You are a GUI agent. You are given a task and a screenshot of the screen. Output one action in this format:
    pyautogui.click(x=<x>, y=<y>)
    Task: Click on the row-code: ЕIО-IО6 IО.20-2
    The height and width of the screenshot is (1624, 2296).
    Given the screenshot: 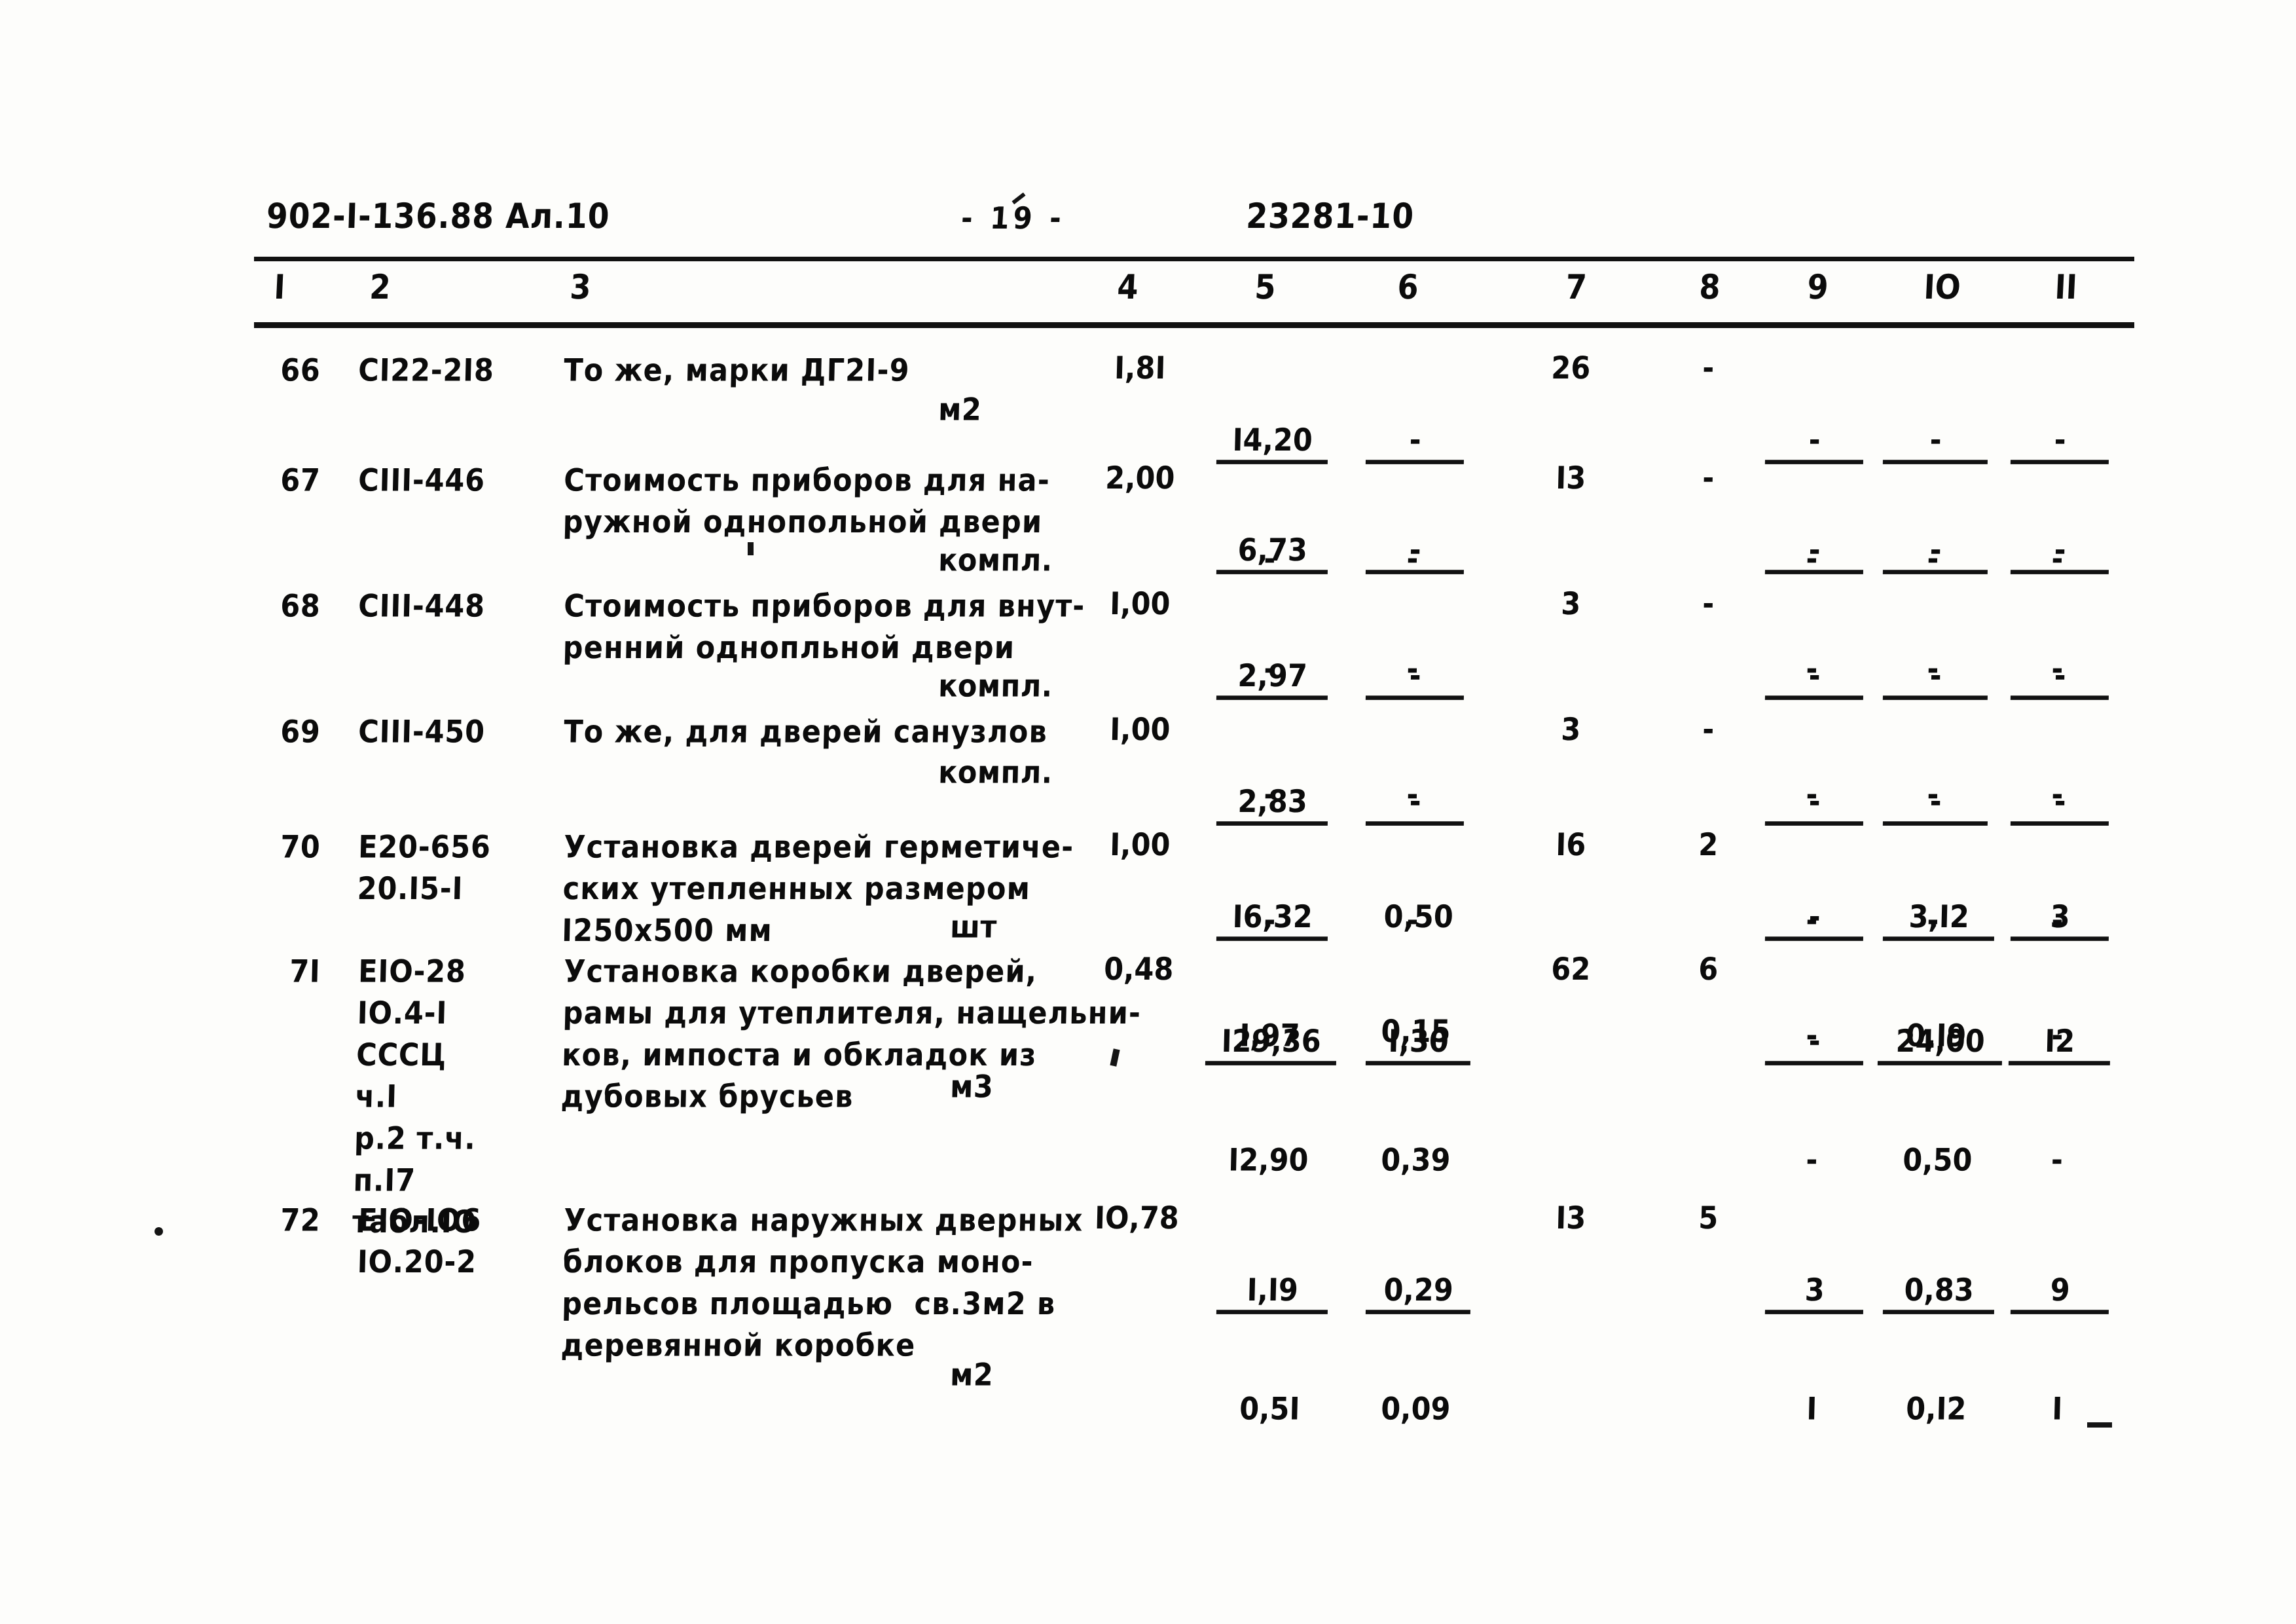 What is the action you would take?
    pyautogui.click(x=419, y=1241)
    